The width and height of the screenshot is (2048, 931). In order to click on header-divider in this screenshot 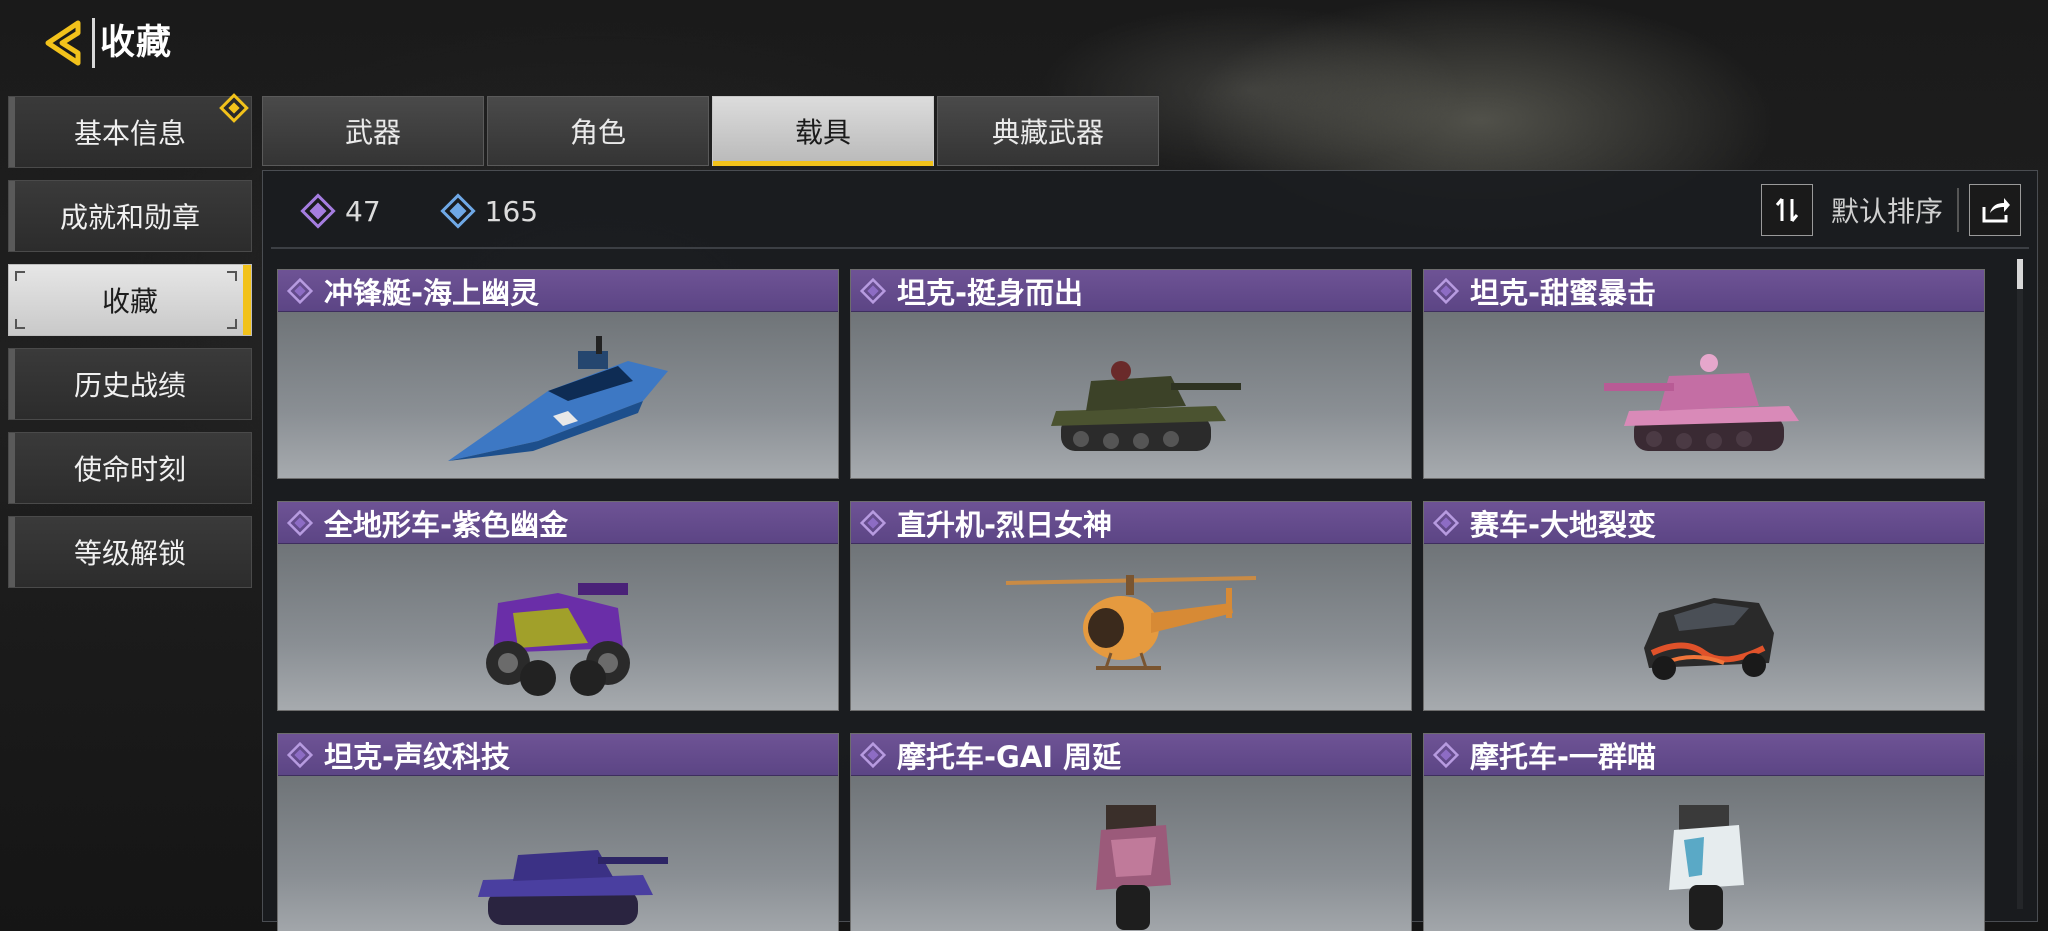, I will do `click(93, 43)`.